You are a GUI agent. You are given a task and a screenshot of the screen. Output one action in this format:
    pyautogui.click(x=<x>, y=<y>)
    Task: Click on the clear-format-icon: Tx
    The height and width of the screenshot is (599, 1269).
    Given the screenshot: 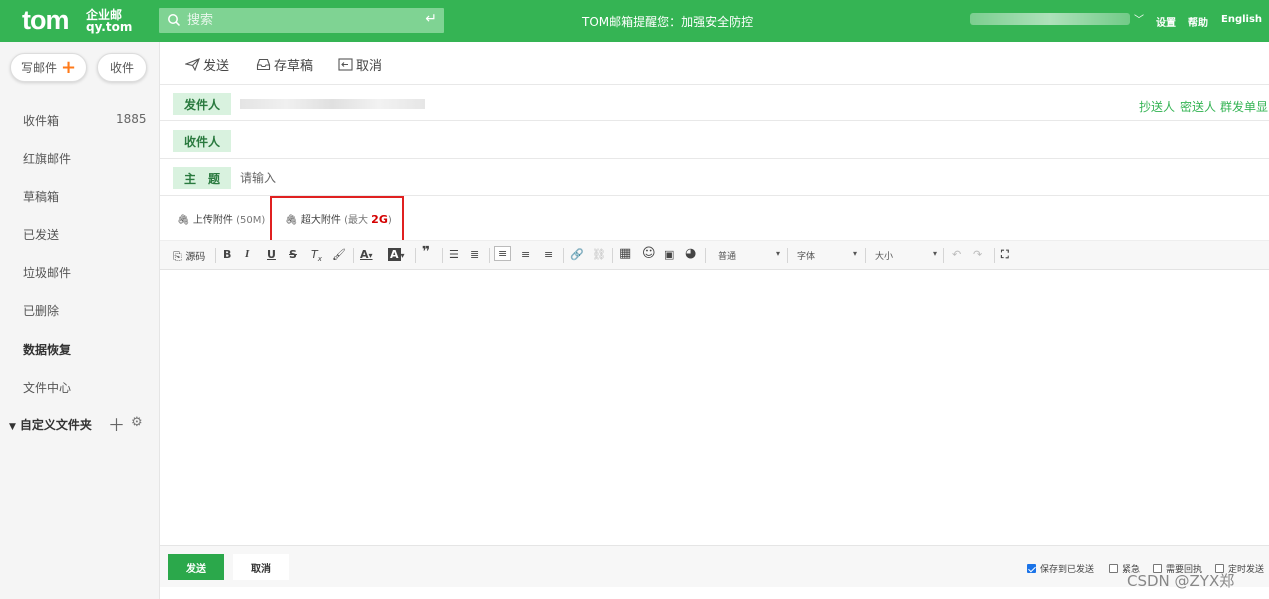 What is the action you would take?
    pyautogui.click(x=316, y=255)
    